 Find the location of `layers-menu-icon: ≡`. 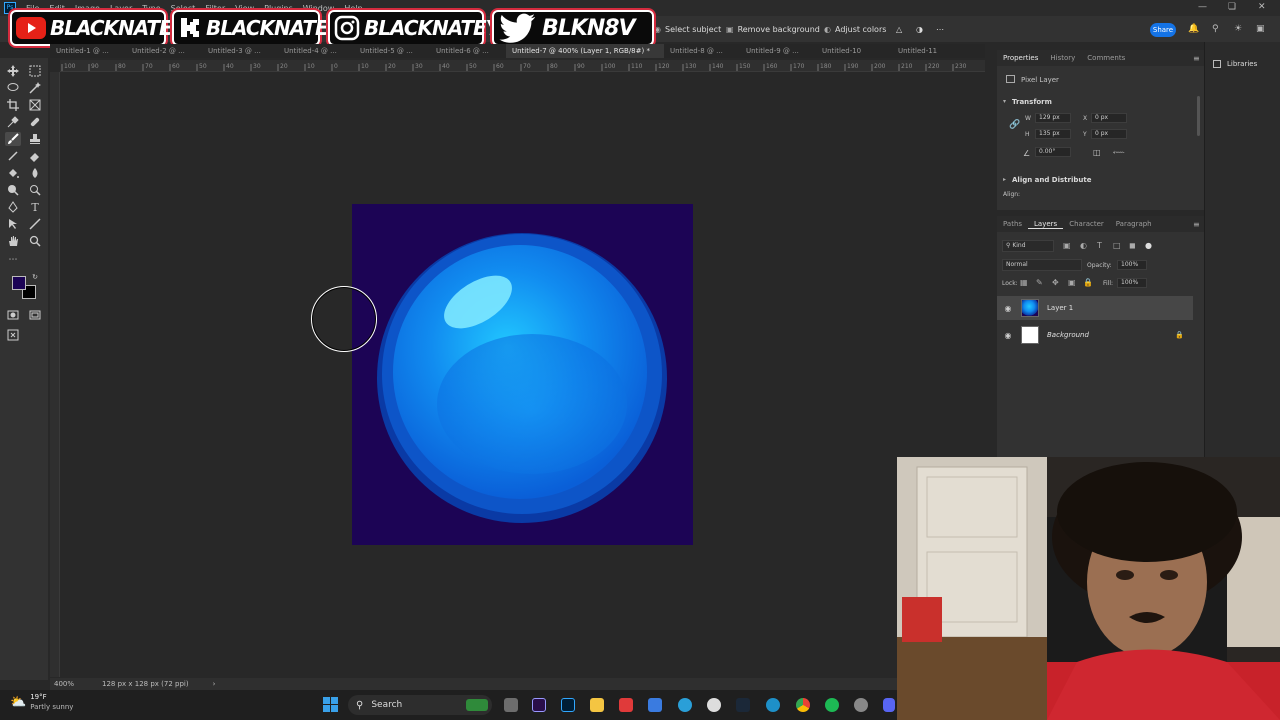

layers-menu-icon: ≡ is located at coordinates (1196, 224).